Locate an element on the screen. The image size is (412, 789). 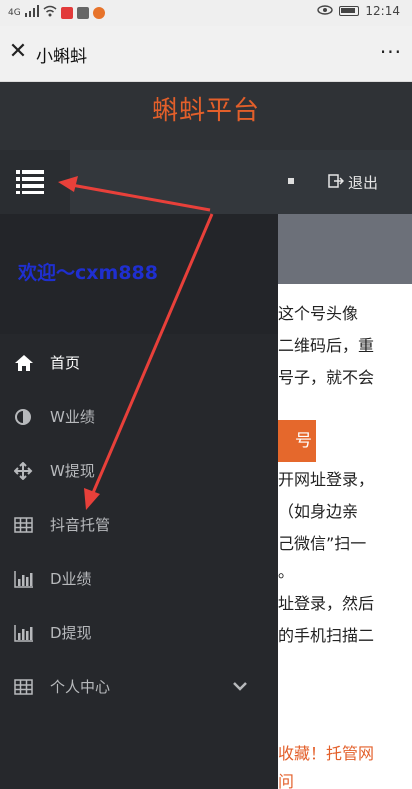
content-line: 。 is located at coordinates (286, 571).